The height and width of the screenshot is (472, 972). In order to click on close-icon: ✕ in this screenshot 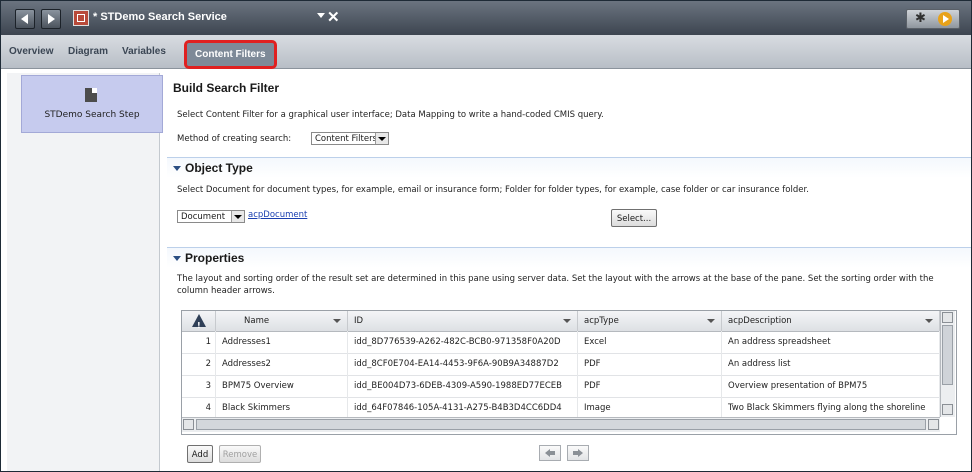, I will do `click(333, 17)`.